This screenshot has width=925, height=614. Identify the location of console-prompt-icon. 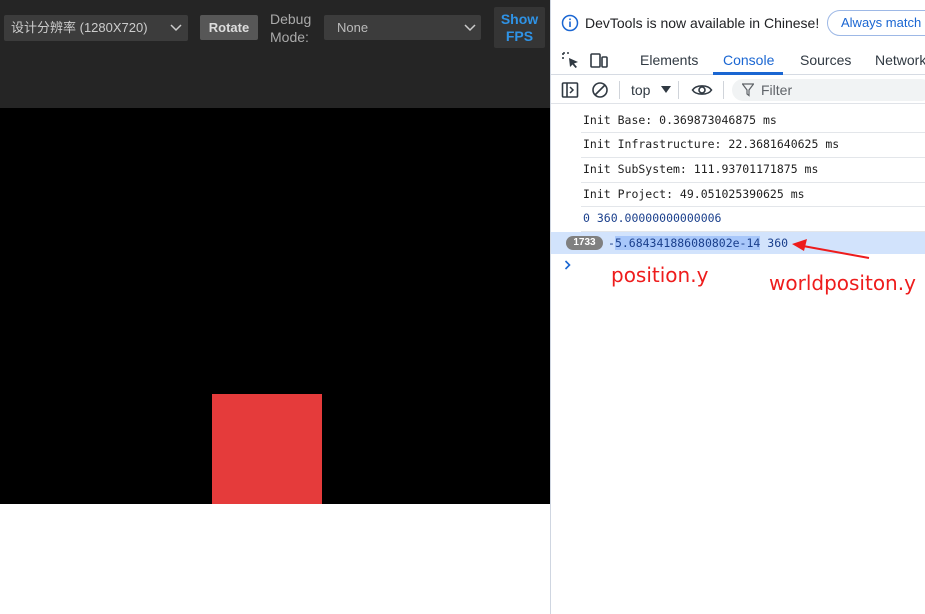
(568, 265).